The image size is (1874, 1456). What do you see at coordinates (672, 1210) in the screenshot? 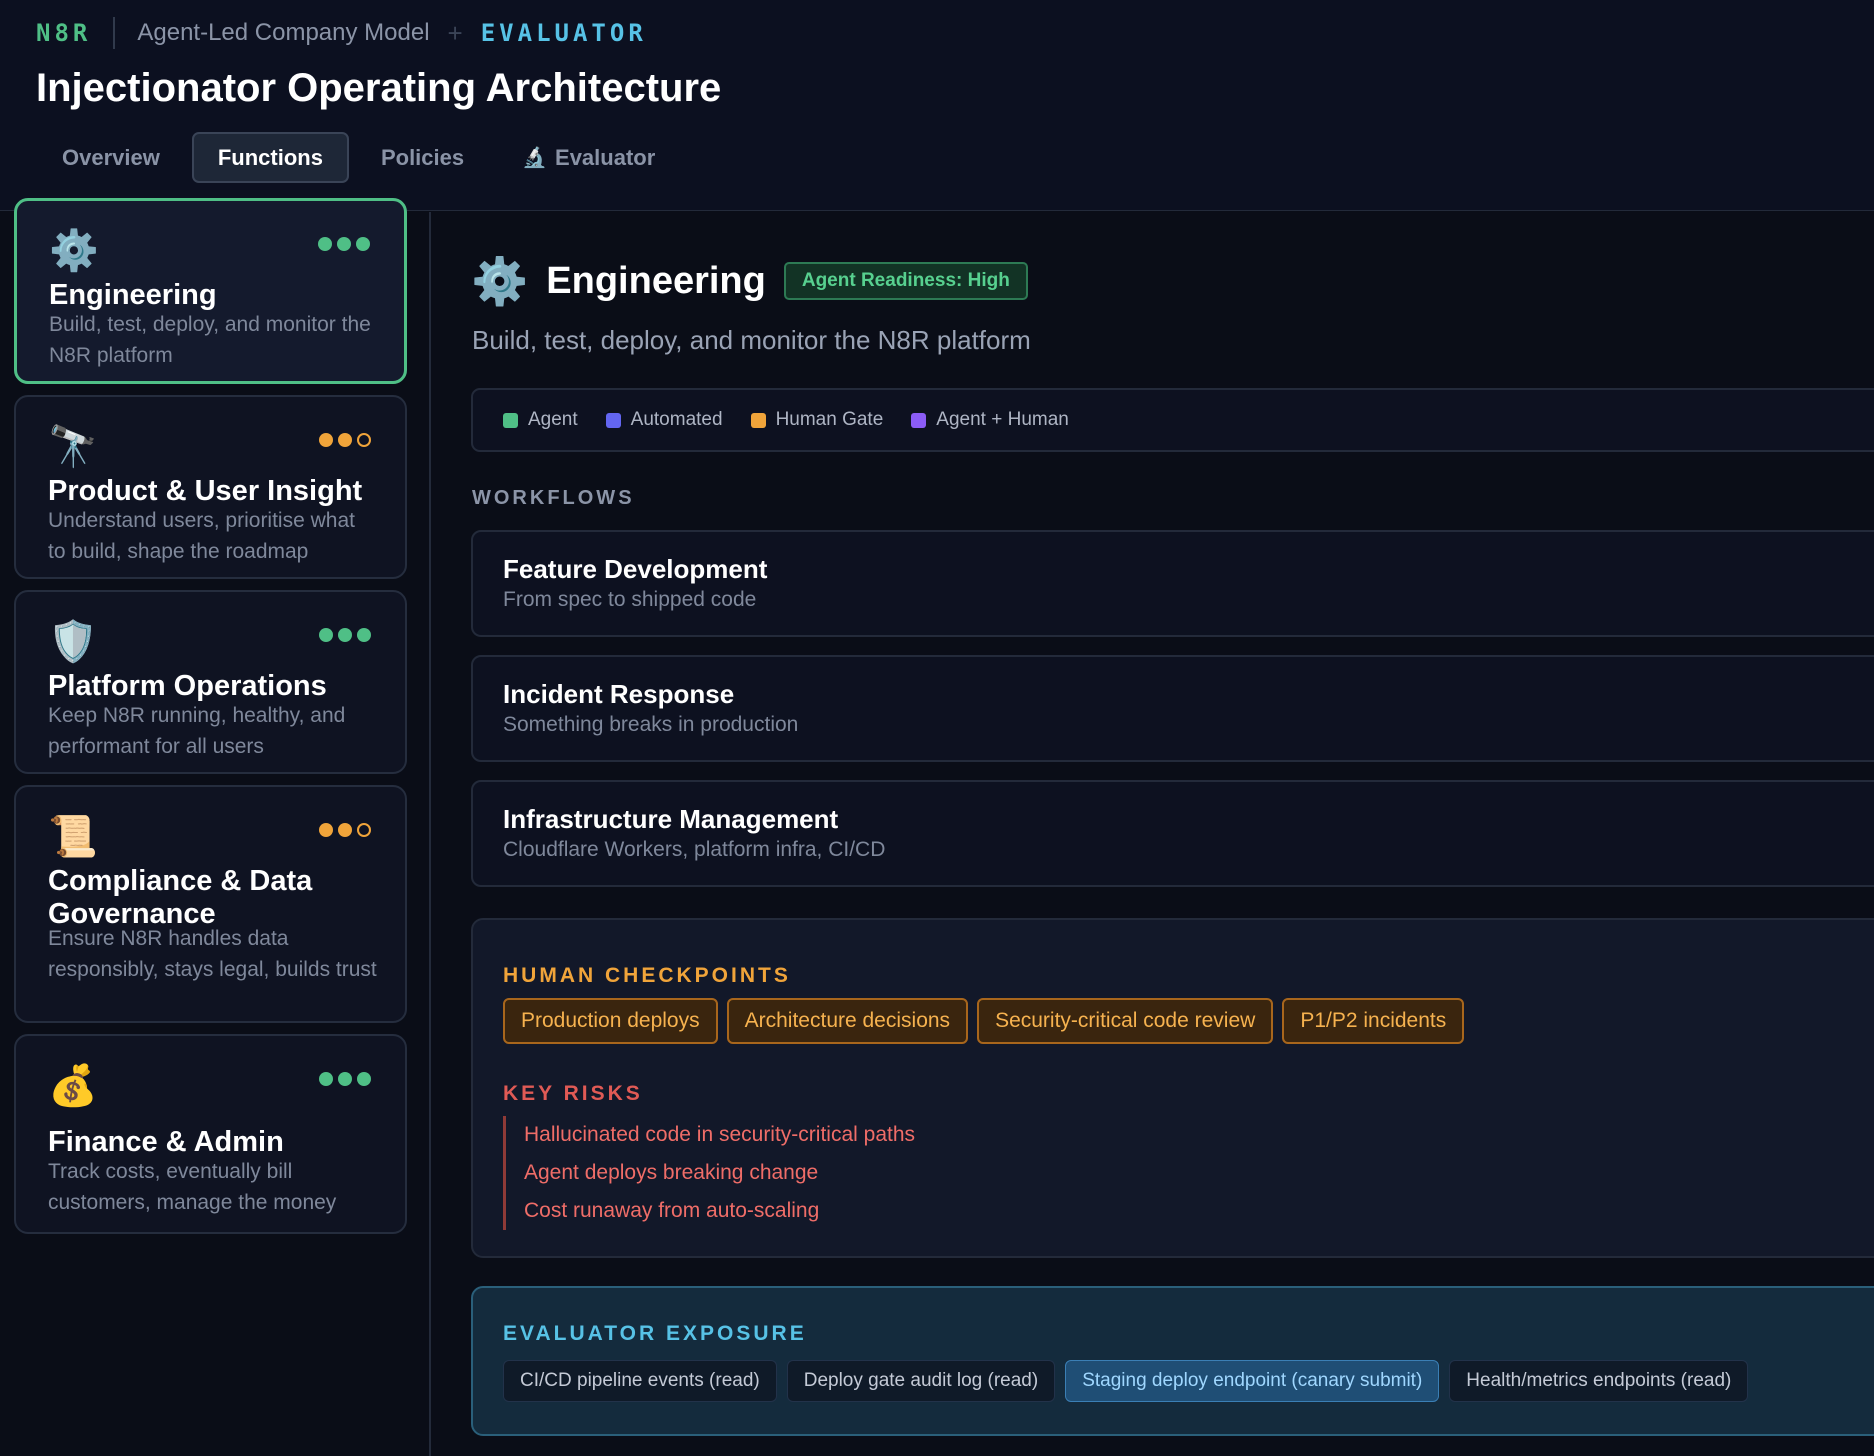
I see `risk-item: Cost runaway from auto-scaling` at bounding box center [672, 1210].